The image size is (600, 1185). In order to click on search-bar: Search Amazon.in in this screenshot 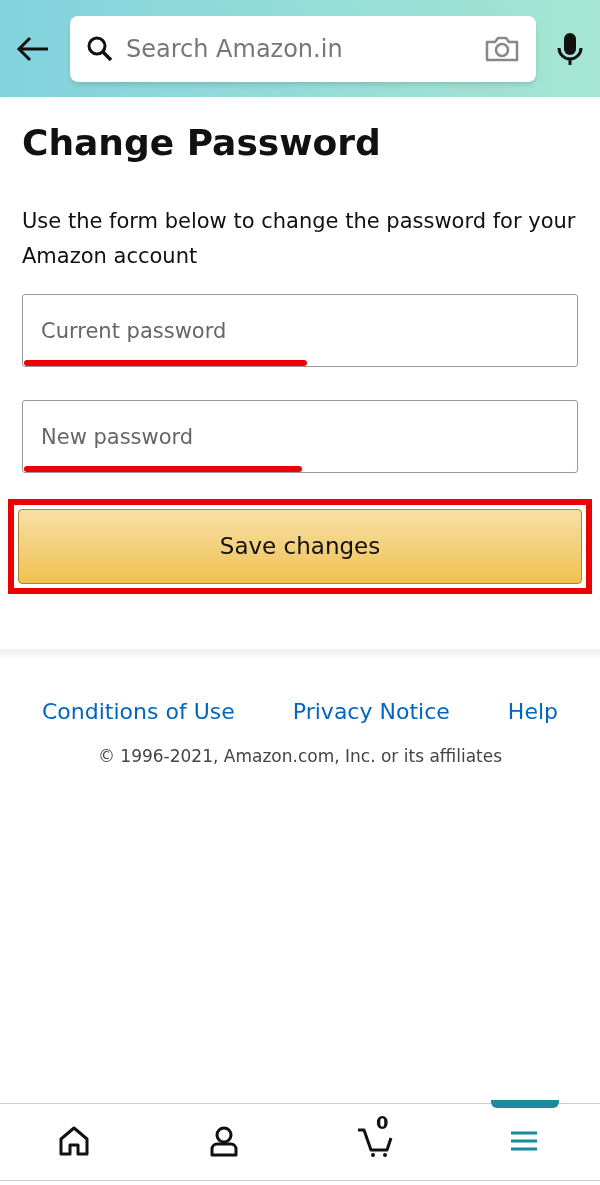, I will do `click(303, 48)`.